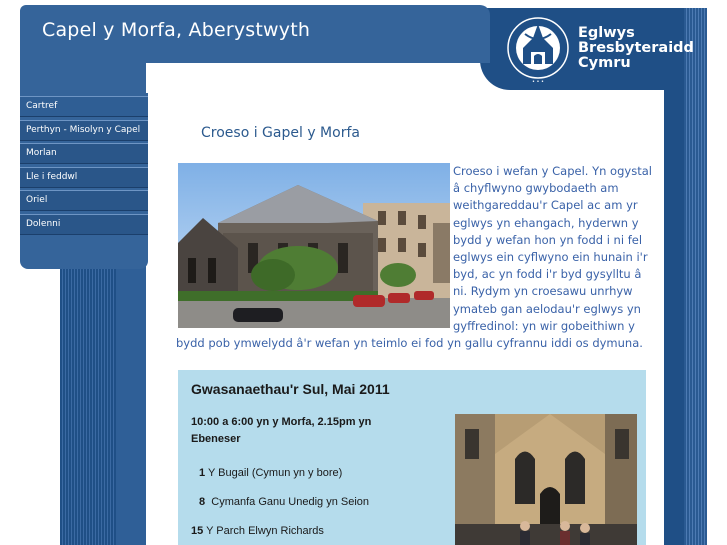 The width and height of the screenshot is (727, 545). What do you see at coordinates (84, 177) in the screenshot?
I see `sidebar-item-lle-i-feddwl: Lle i feddwl` at bounding box center [84, 177].